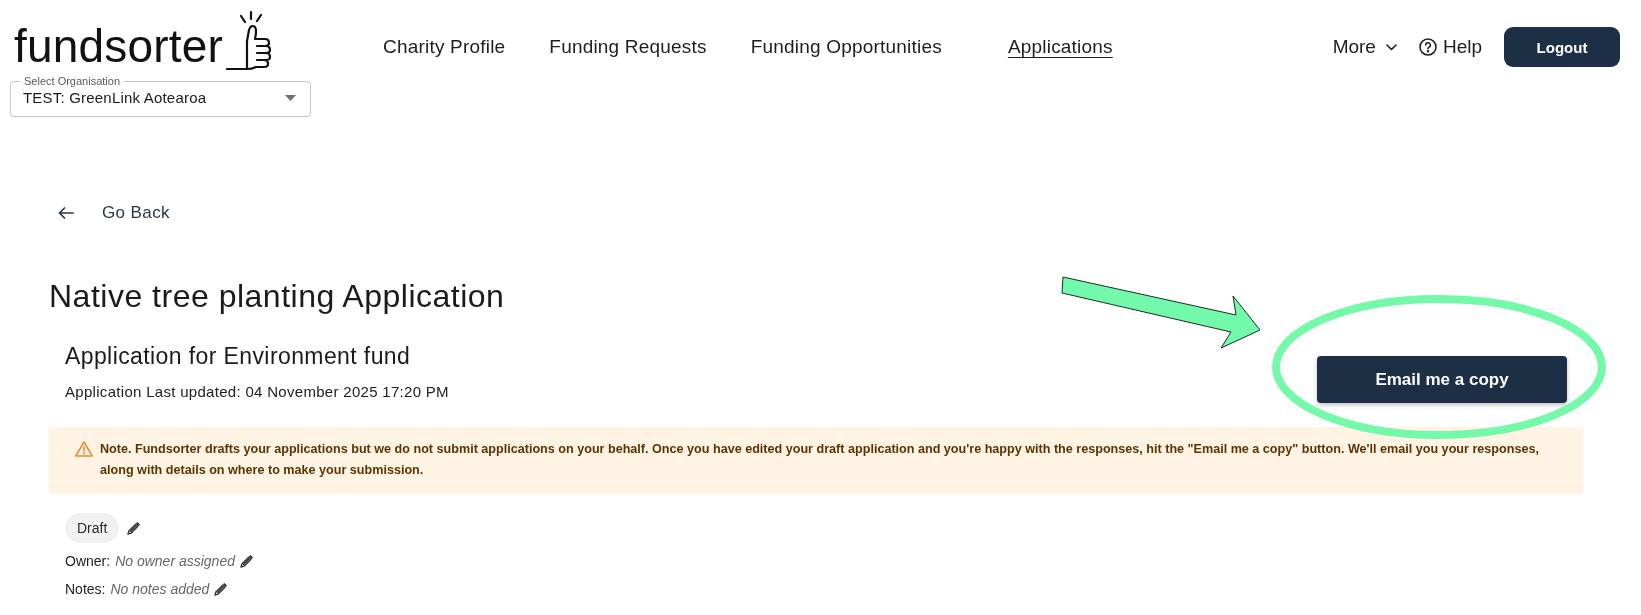 The width and height of the screenshot is (1641, 615). Describe the element at coordinates (84, 449) in the screenshot. I see `warning-icon` at that location.